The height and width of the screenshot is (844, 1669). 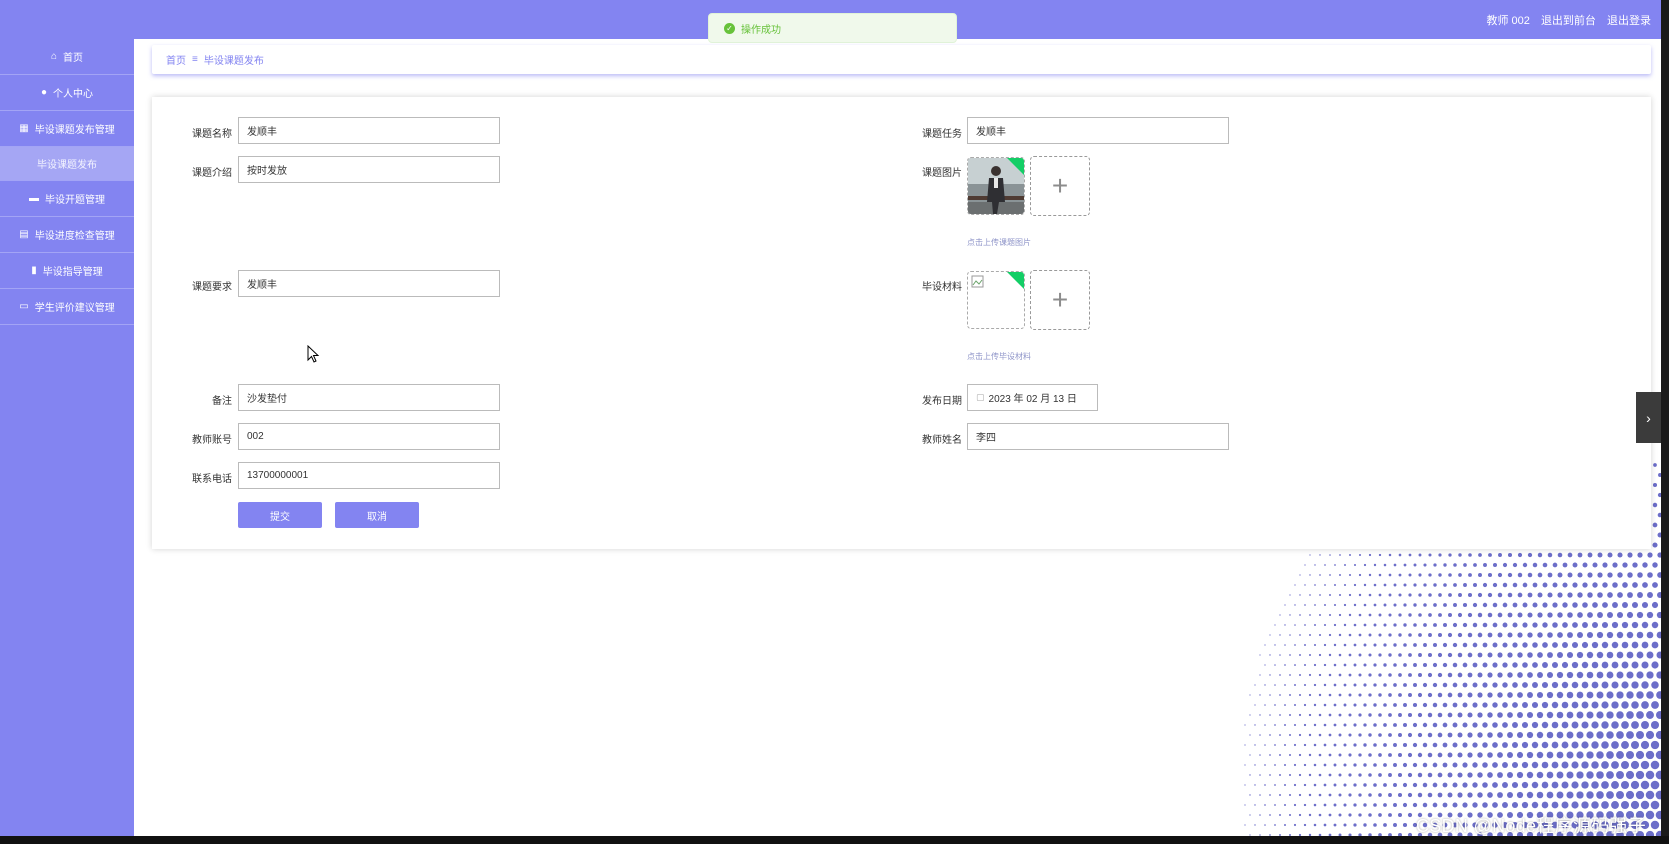 I want to click on task-label: 课题任务, so click(x=942, y=134).